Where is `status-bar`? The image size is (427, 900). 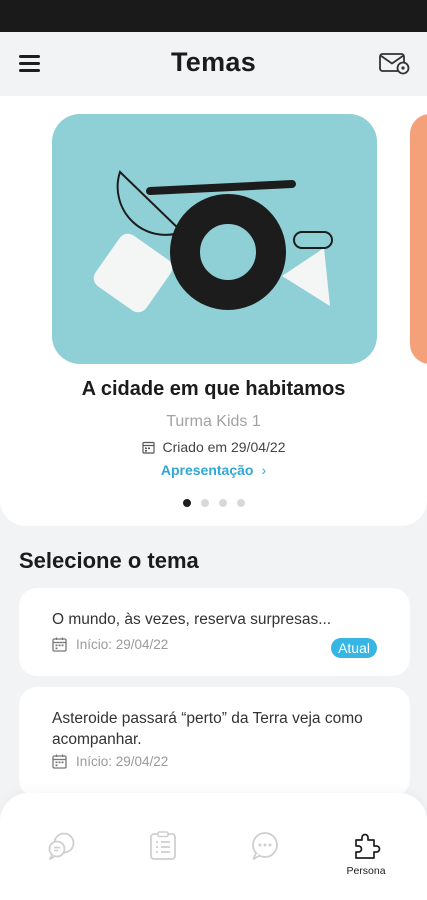 status-bar is located at coordinates (213, 16).